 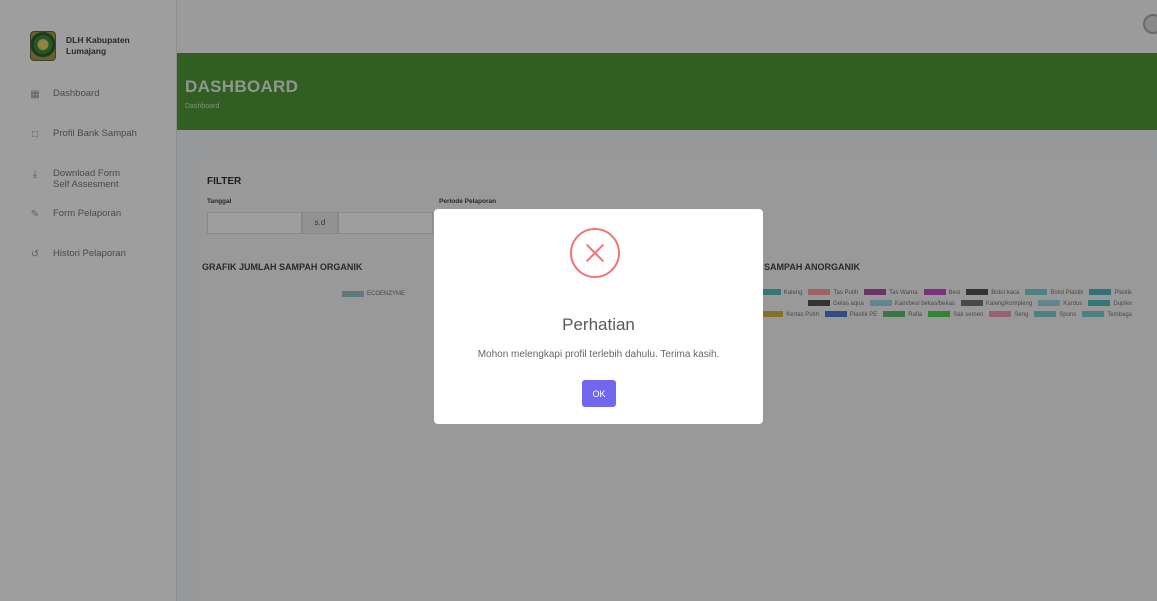 What do you see at coordinates (599, 393) in the screenshot?
I see `ok-button: OK` at bounding box center [599, 393].